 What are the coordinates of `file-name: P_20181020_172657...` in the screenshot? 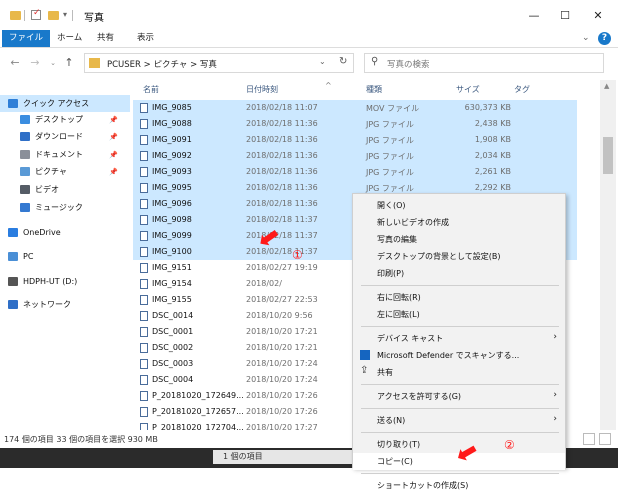 It's located at (198, 411).